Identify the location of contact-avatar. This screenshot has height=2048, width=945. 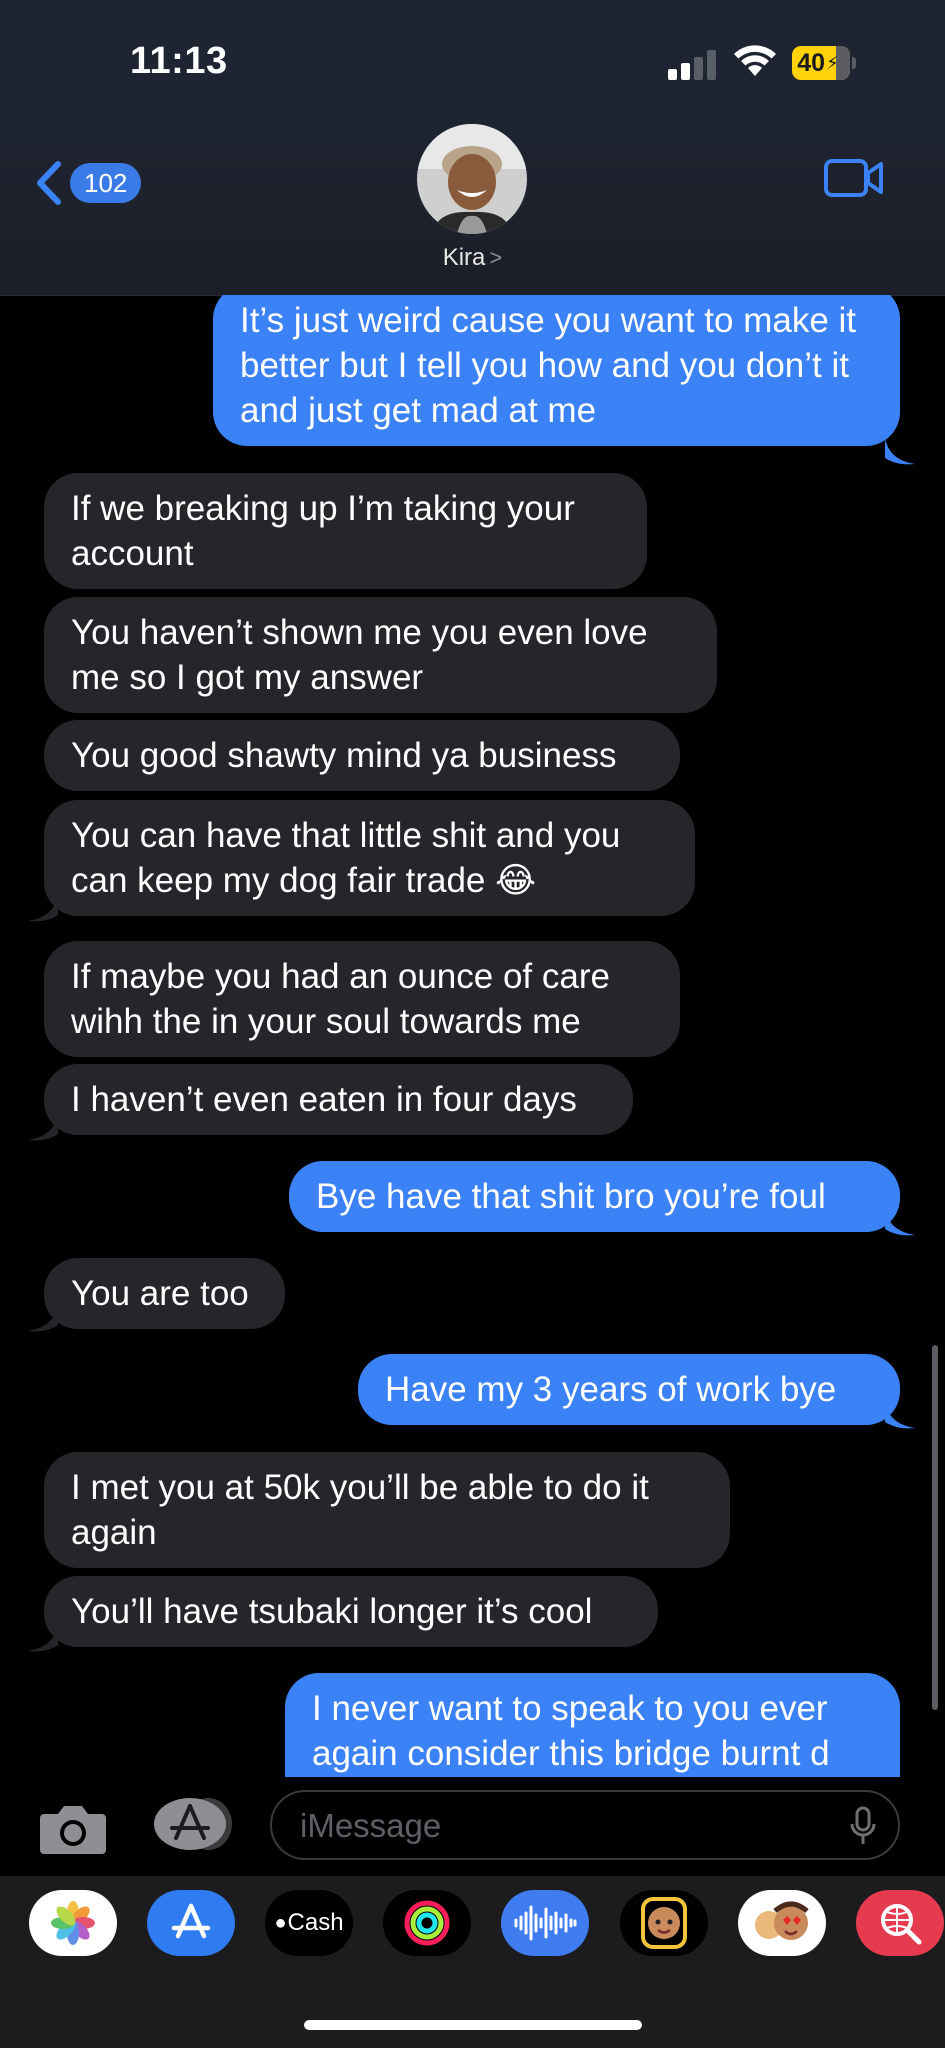
(472, 179).